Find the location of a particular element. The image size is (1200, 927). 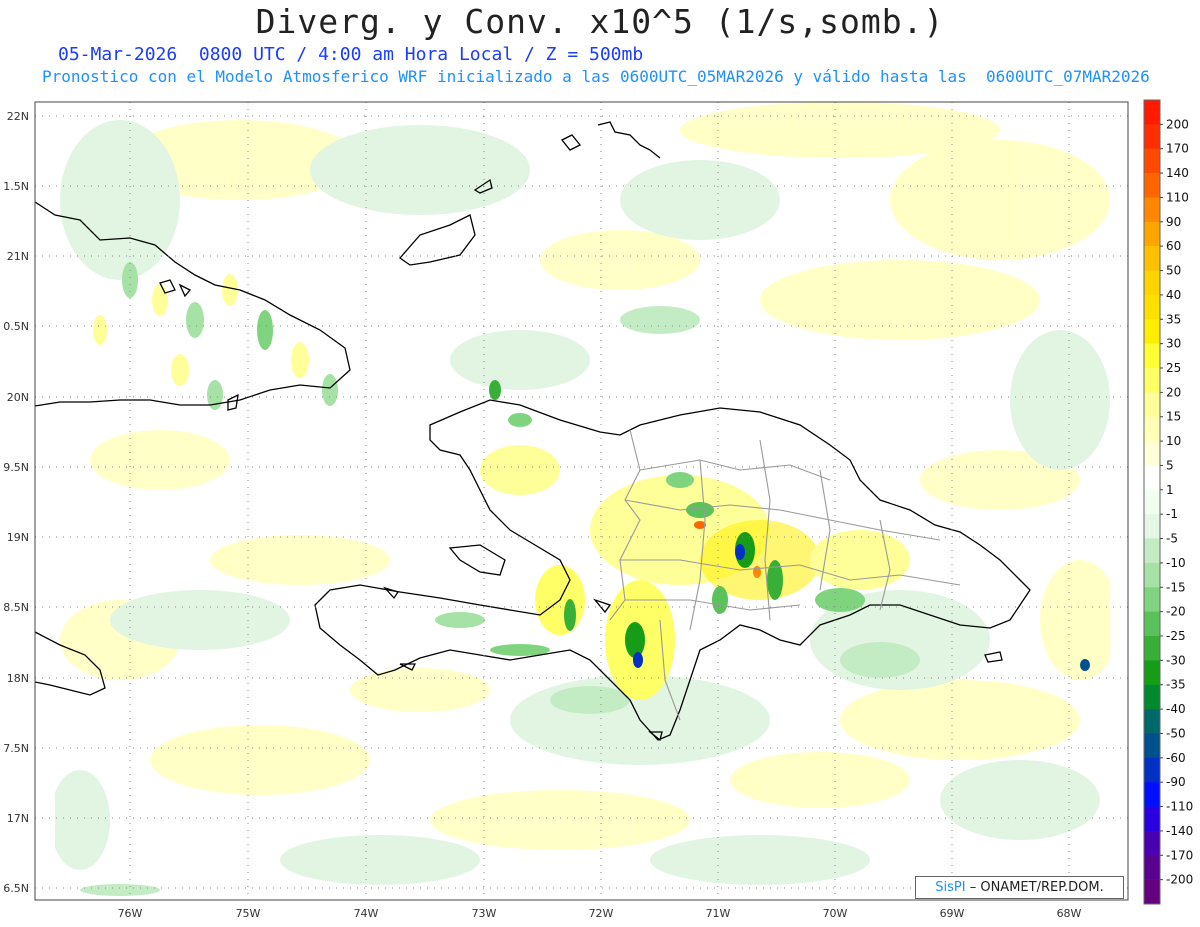

lat-label: 19N is located at coordinates (18, 537).